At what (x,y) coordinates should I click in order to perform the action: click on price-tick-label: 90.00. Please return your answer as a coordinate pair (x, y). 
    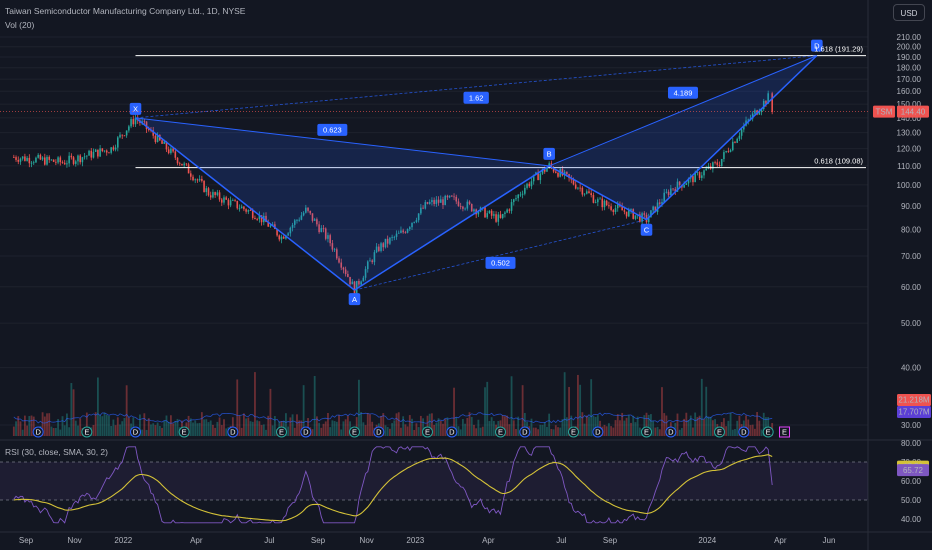
    Looking at the image, I should click on (911, 206).